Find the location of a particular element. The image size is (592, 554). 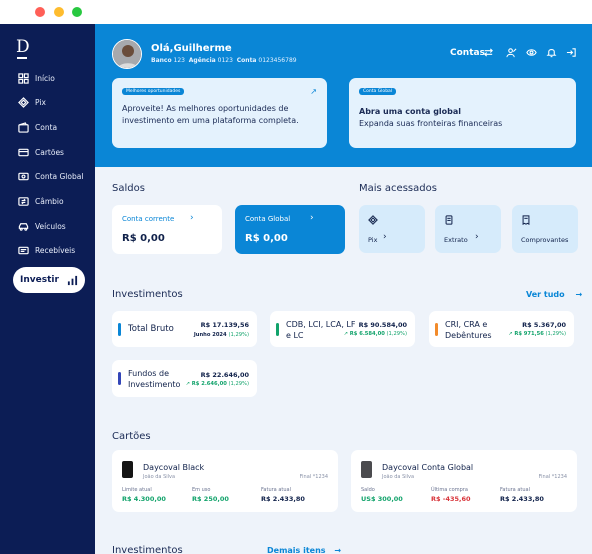

card-stat-label: Saldo is located at coordinates (368, 490).